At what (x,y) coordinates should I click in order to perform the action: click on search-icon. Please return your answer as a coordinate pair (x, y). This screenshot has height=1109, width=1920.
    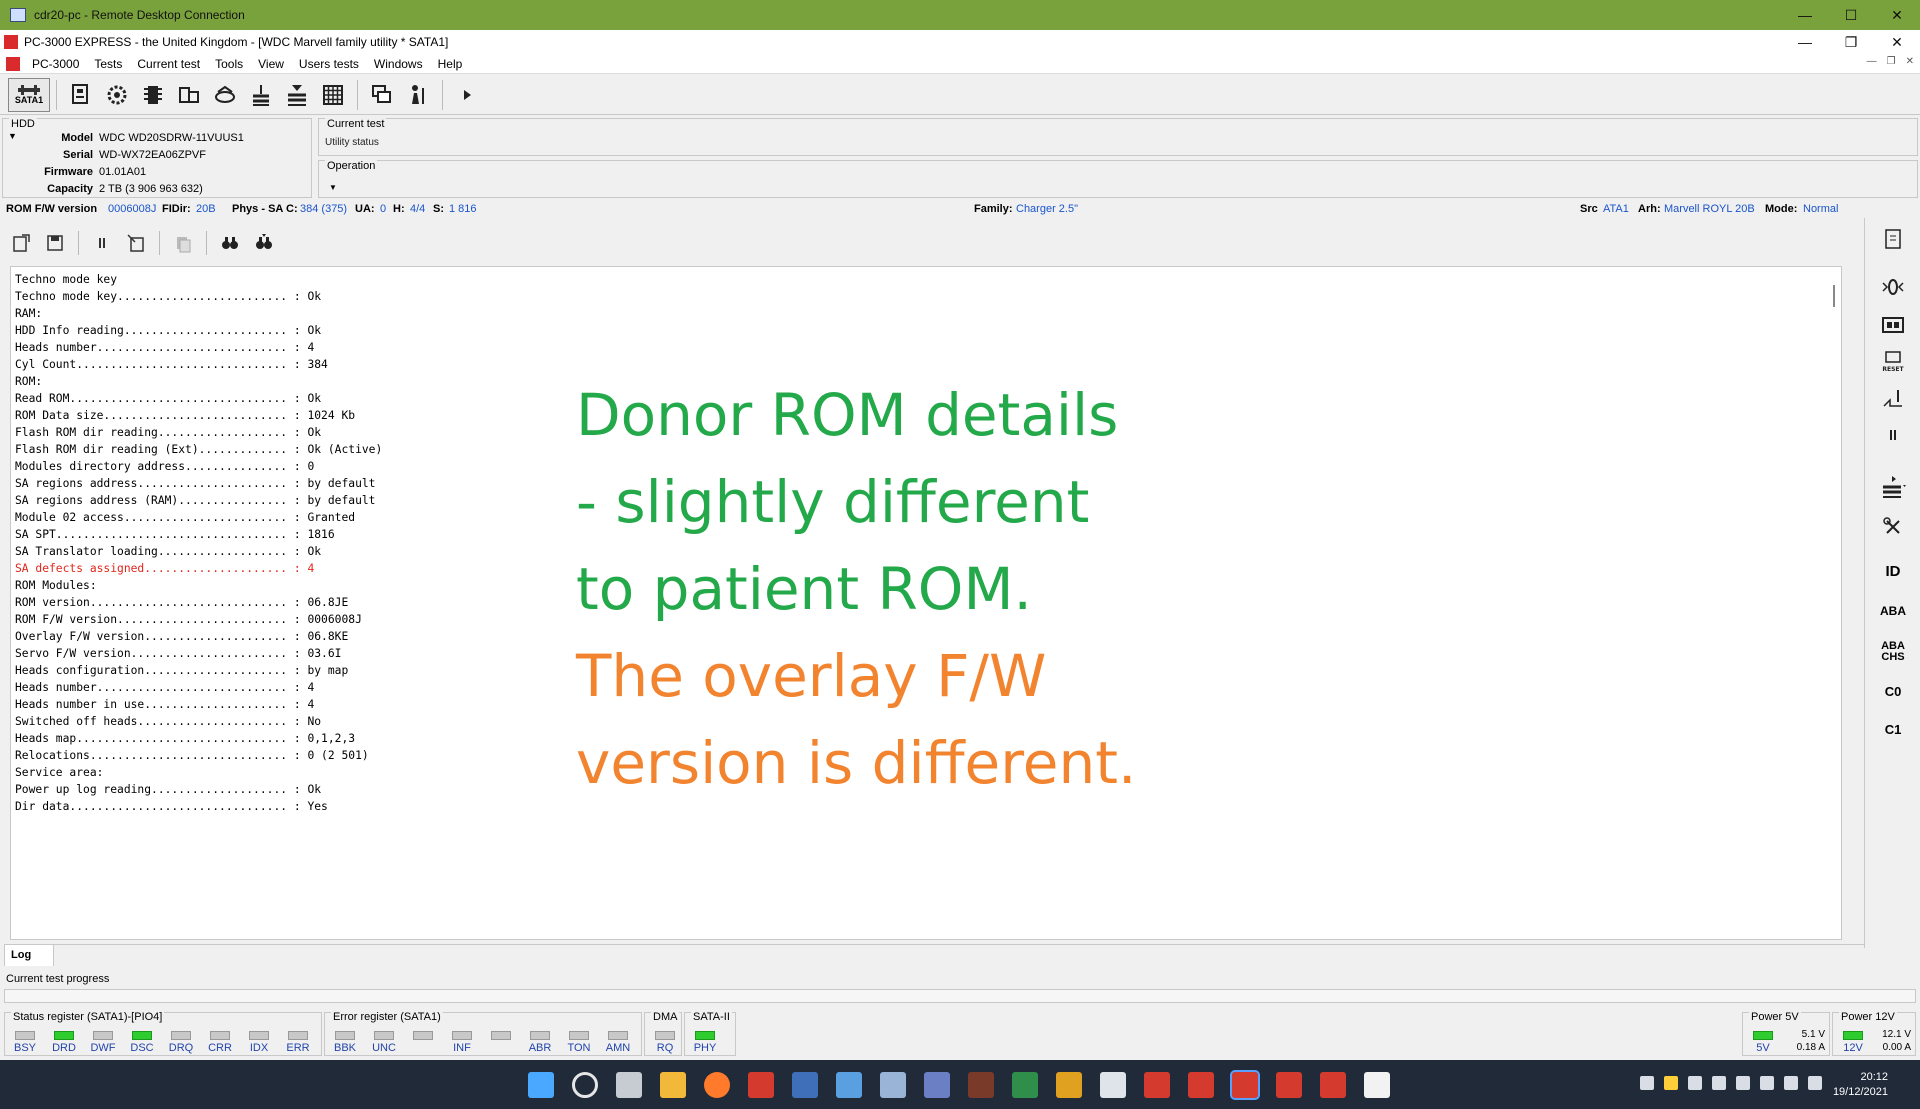
    Looking at the image, I should click on (585, 1085).